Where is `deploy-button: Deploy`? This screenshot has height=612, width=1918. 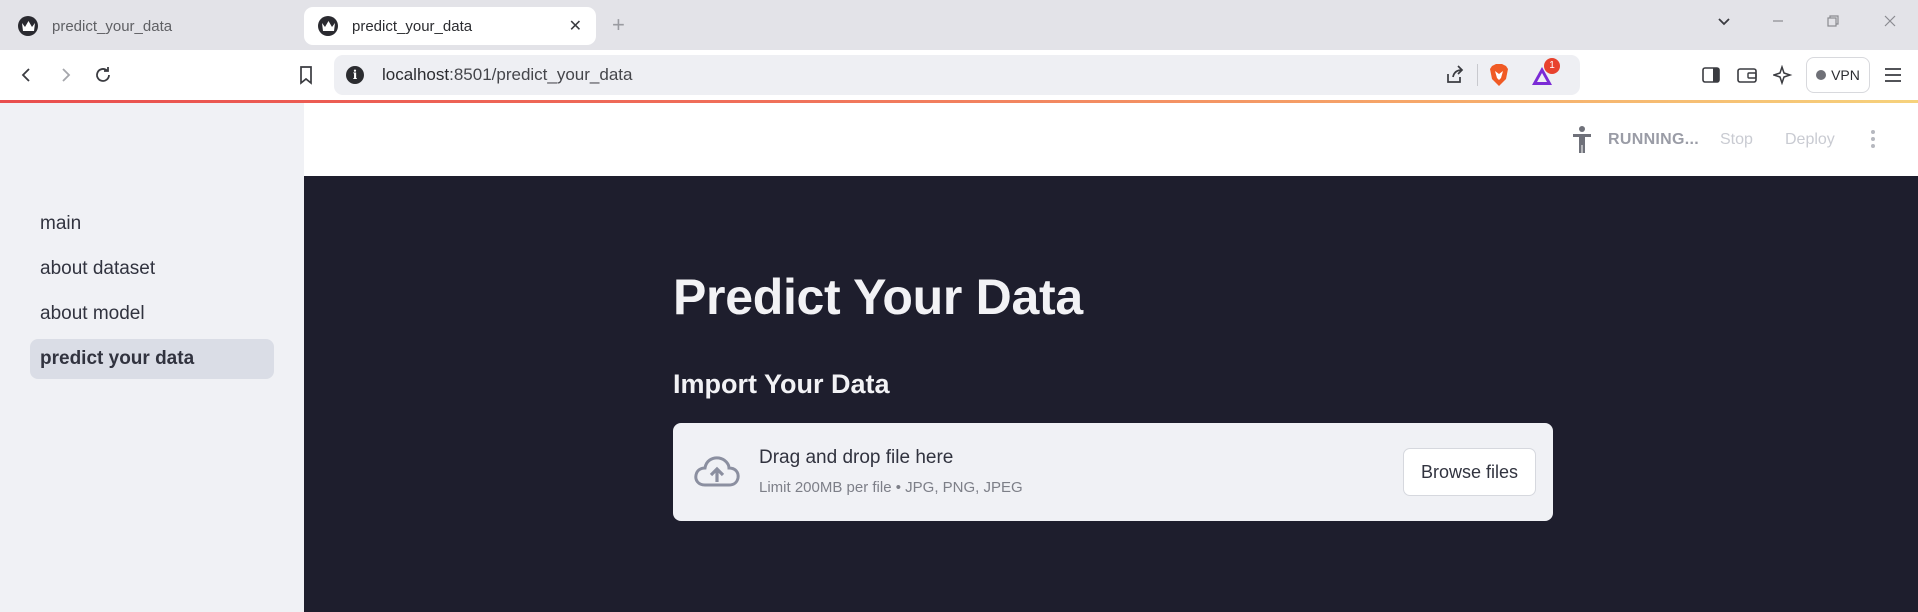
deploy-button: Deploy is located at coordinates (1810, 139).